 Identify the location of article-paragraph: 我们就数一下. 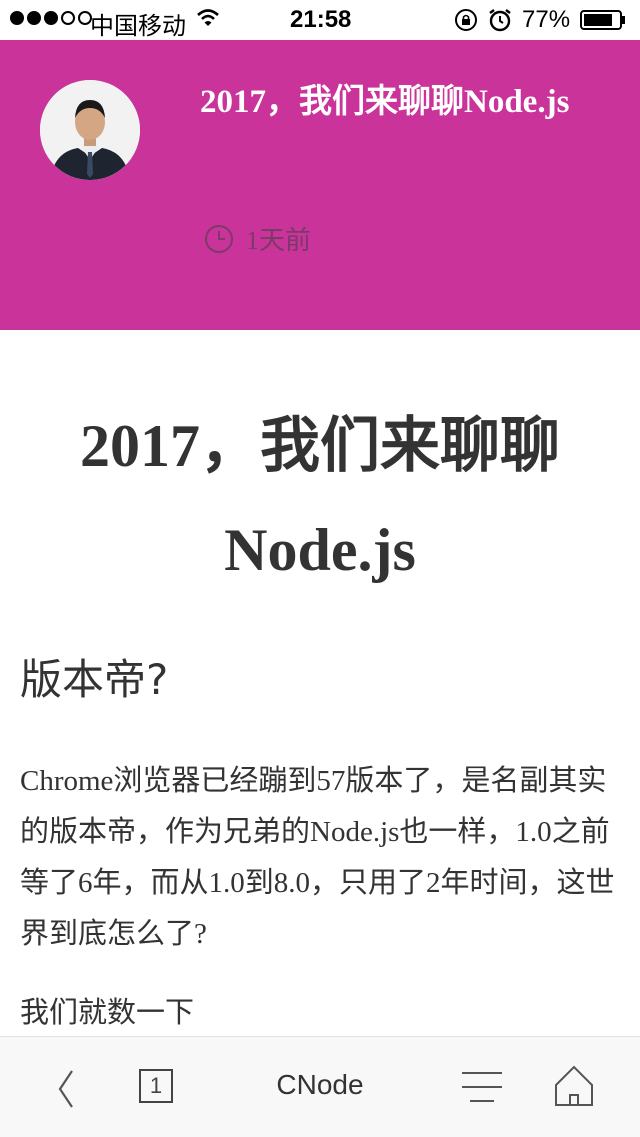
(107, 1013).